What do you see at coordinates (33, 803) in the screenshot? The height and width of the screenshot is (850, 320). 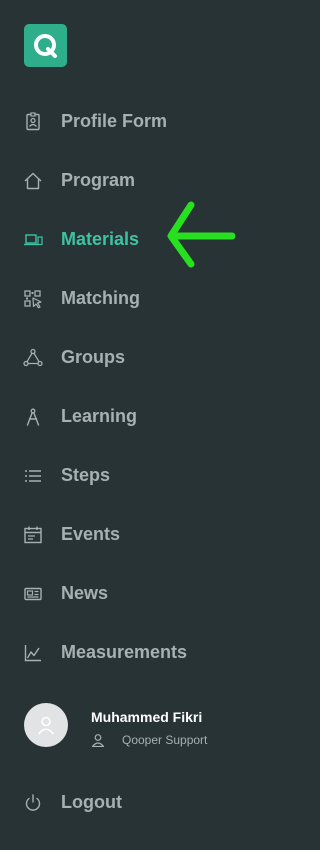 I see `power-icon` at bounding box center [33, 803].